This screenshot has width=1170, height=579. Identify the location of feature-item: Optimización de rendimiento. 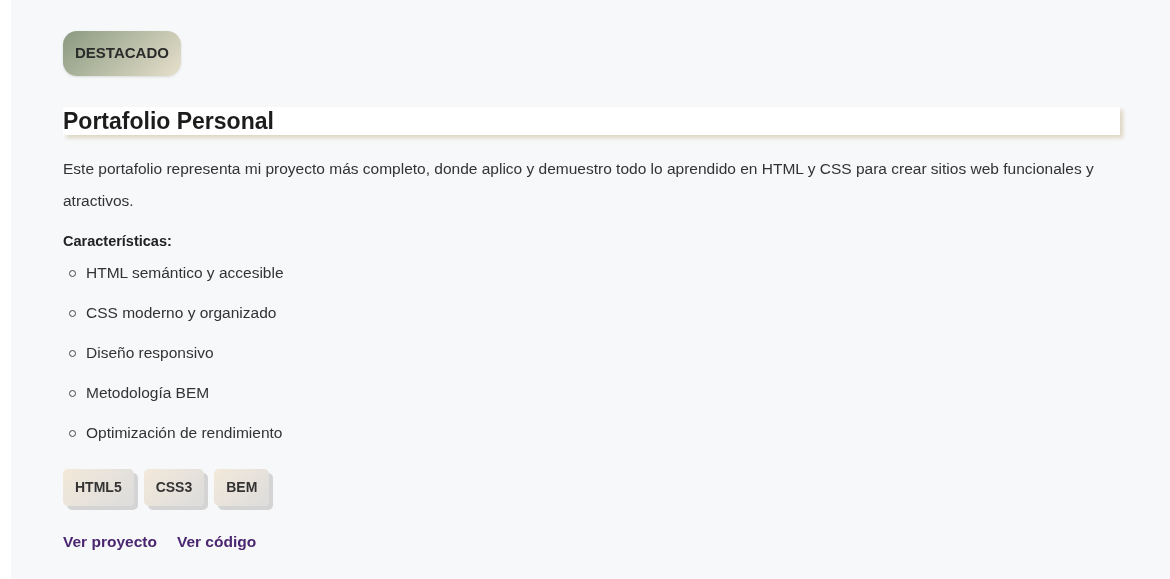
(184, 433).